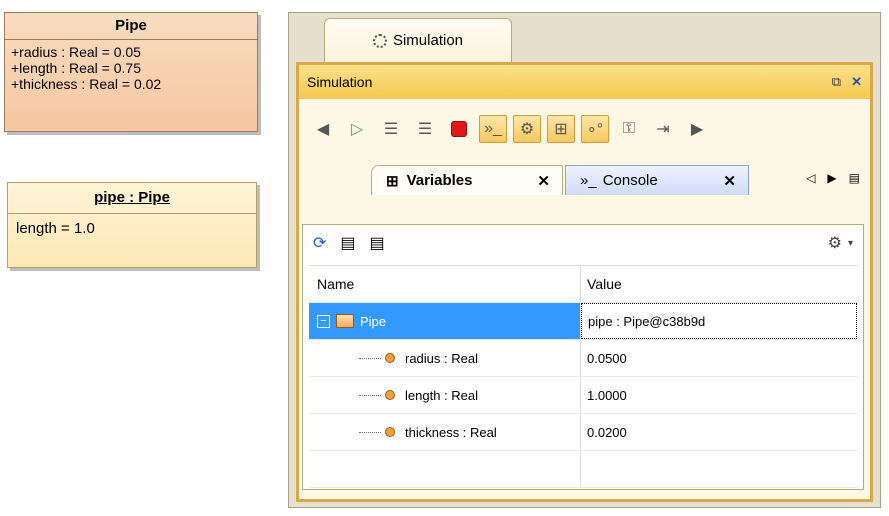  I want to click on breakpoints-toggle-icon: ∘°, so click(595, 129).